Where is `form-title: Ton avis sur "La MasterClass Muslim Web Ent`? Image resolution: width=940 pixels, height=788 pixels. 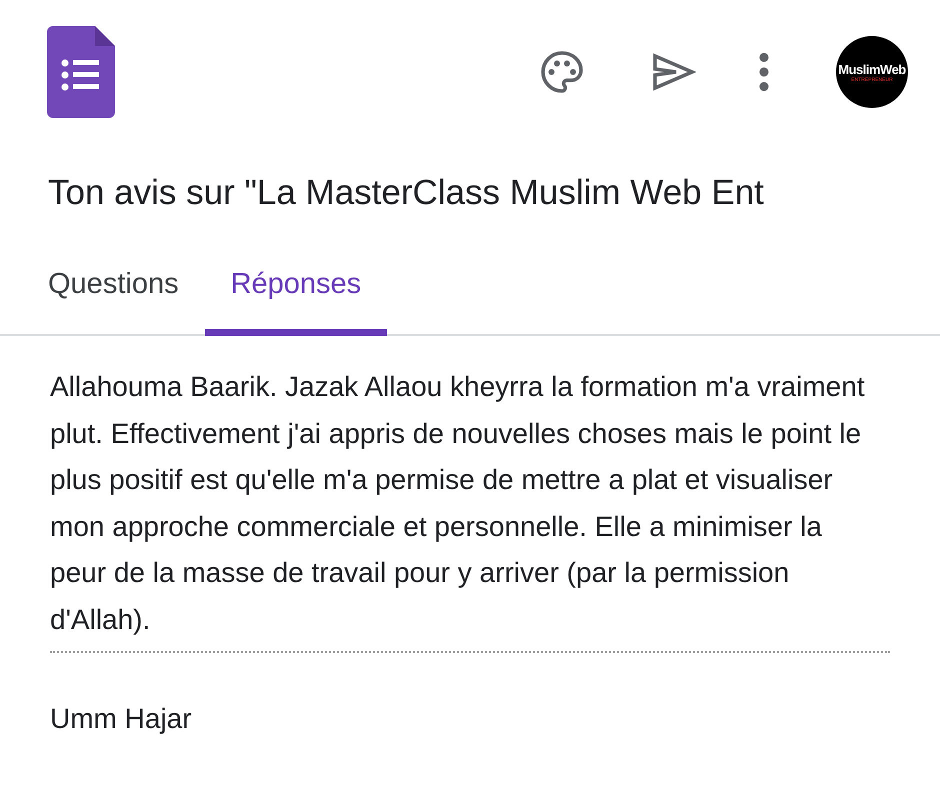
form-title: Ton avis sur "La MasterClass Muslim Web Ent is located at coordinates (406, 193).